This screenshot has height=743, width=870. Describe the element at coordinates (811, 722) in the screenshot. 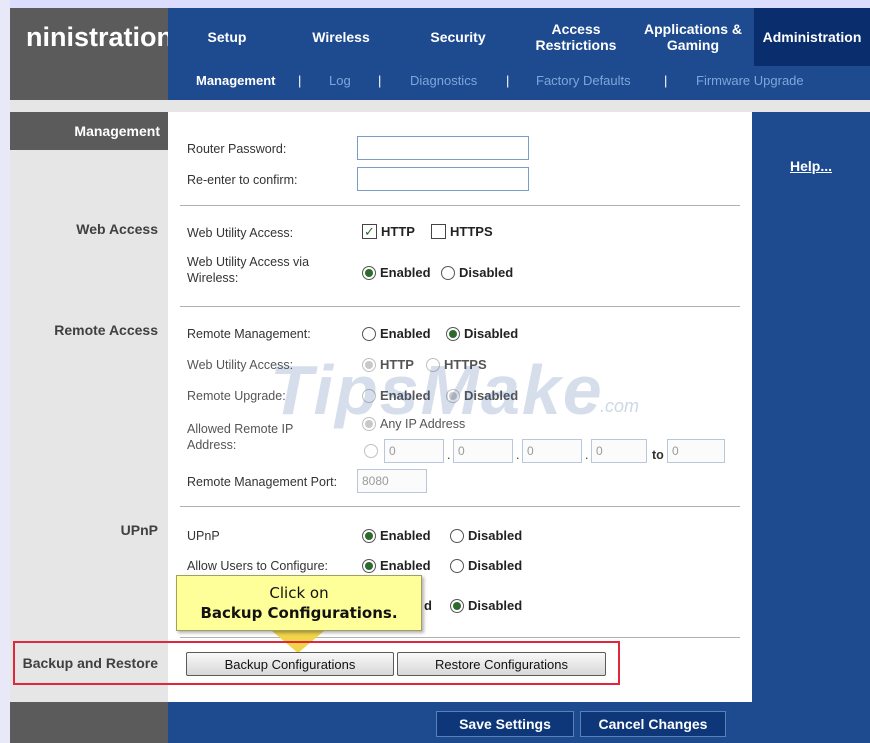

I see `footer-right` at that location.